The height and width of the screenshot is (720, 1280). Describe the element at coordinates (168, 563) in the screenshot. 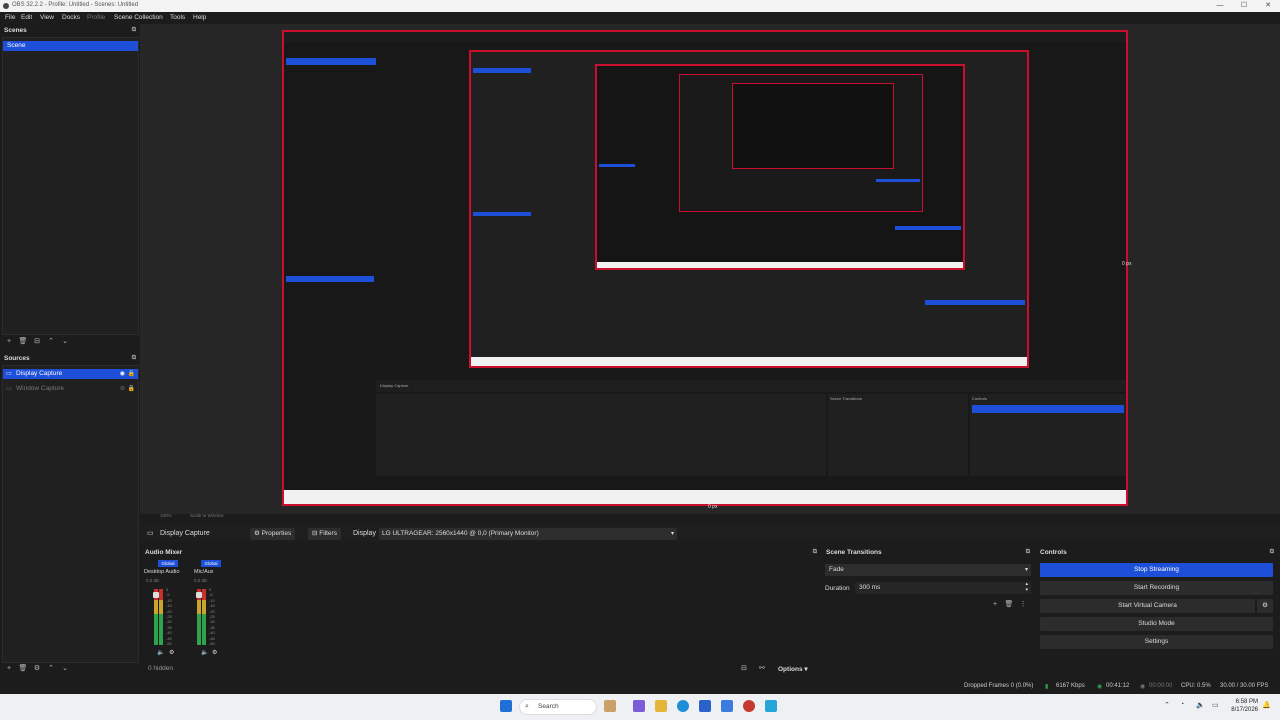

I see `channel-tag: Global` at that location.